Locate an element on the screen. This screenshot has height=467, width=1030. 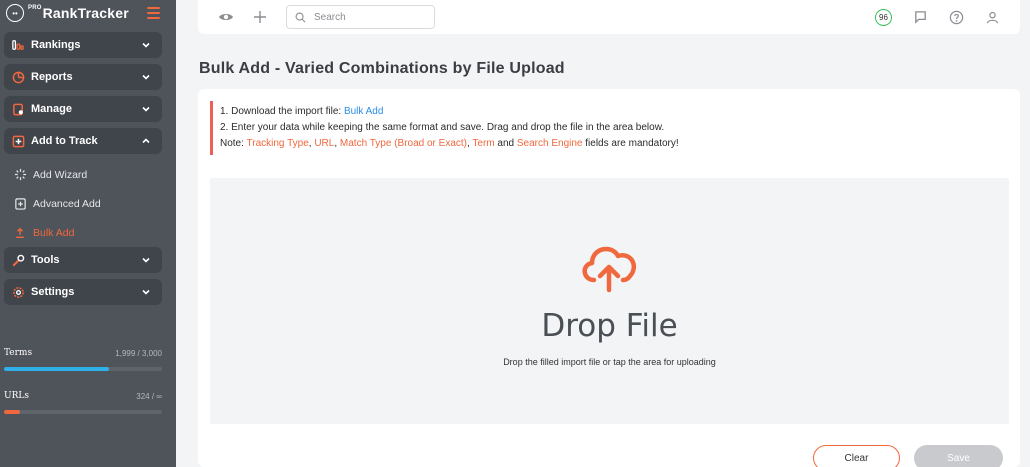
terms-progress-bar is located at coordinates (83, 369).